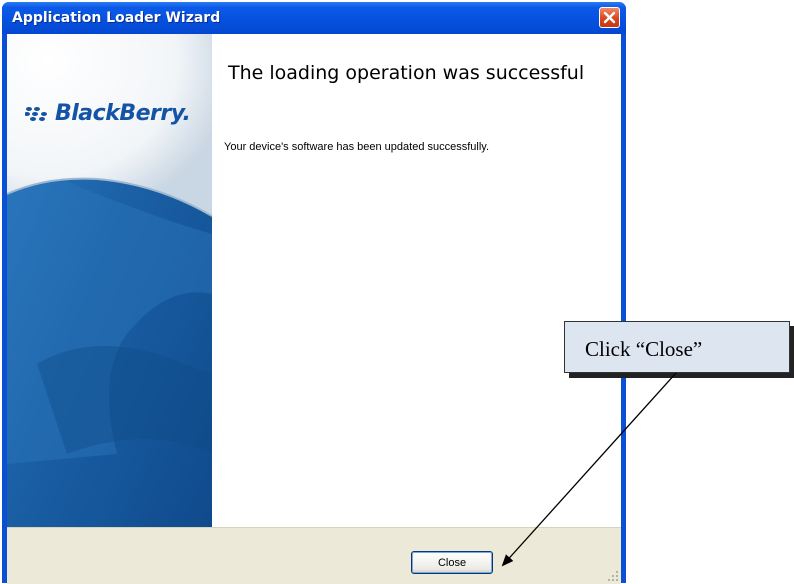  I want to click on resize-grip-icon, so click(613, 576).